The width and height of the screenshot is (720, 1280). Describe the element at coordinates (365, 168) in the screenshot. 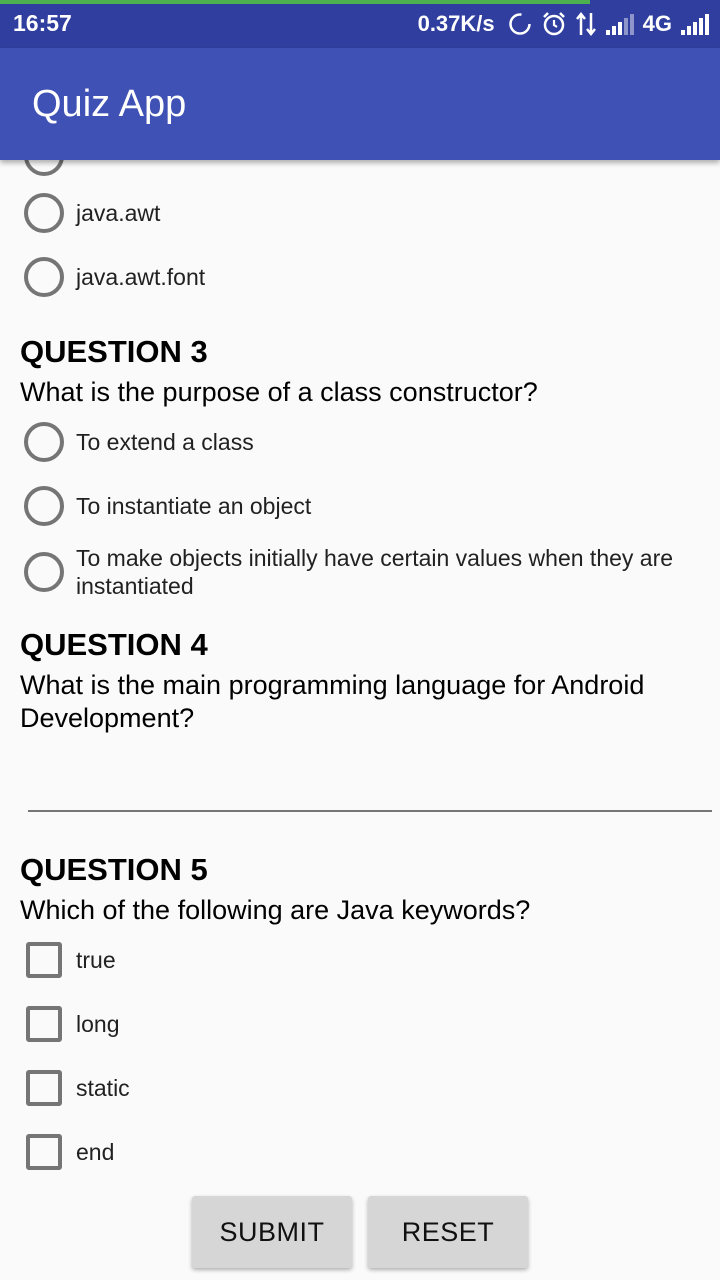

I see `radio-option-cut-off` at that location.